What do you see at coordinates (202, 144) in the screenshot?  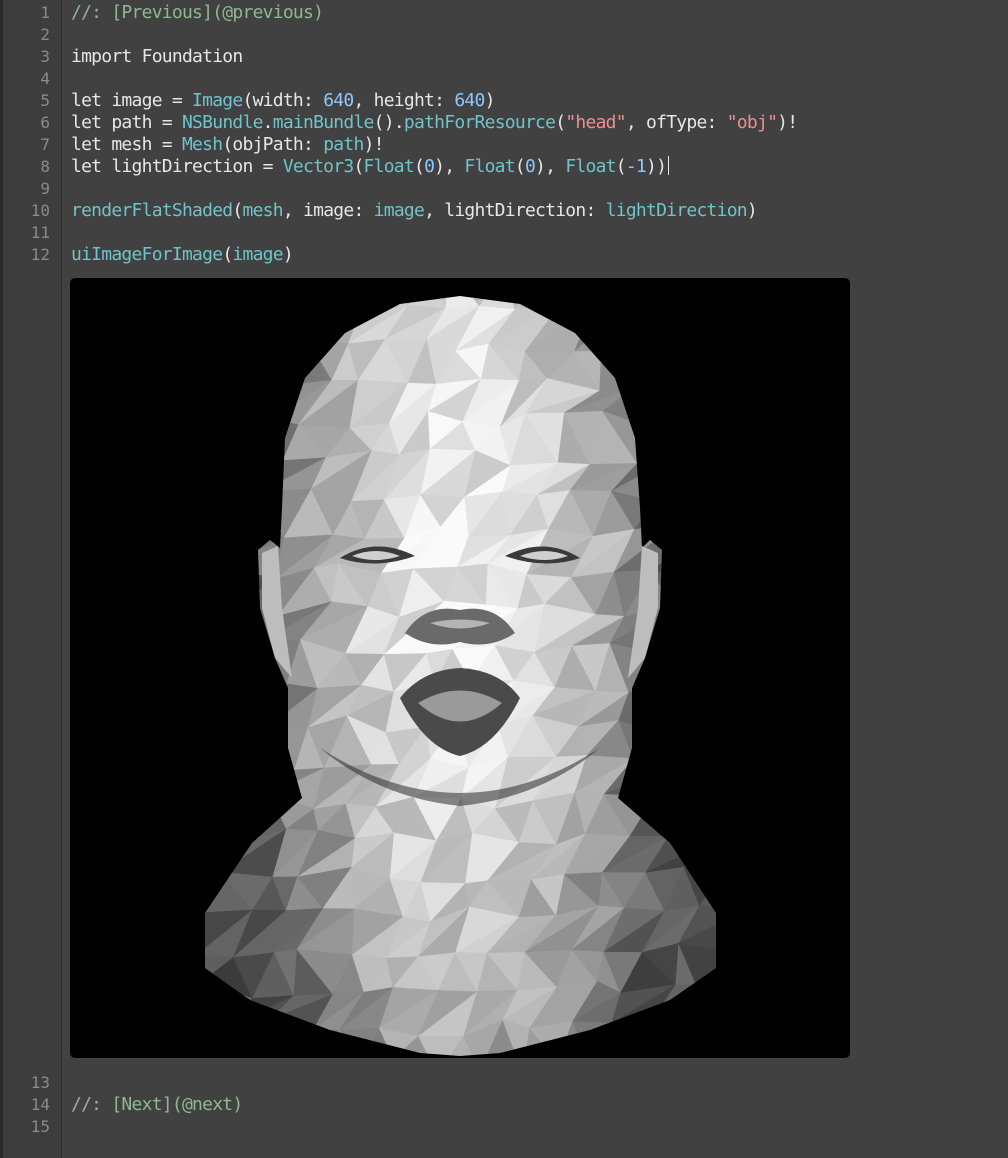 I see `code-token: Mesh` at bounding box center [202, 144].